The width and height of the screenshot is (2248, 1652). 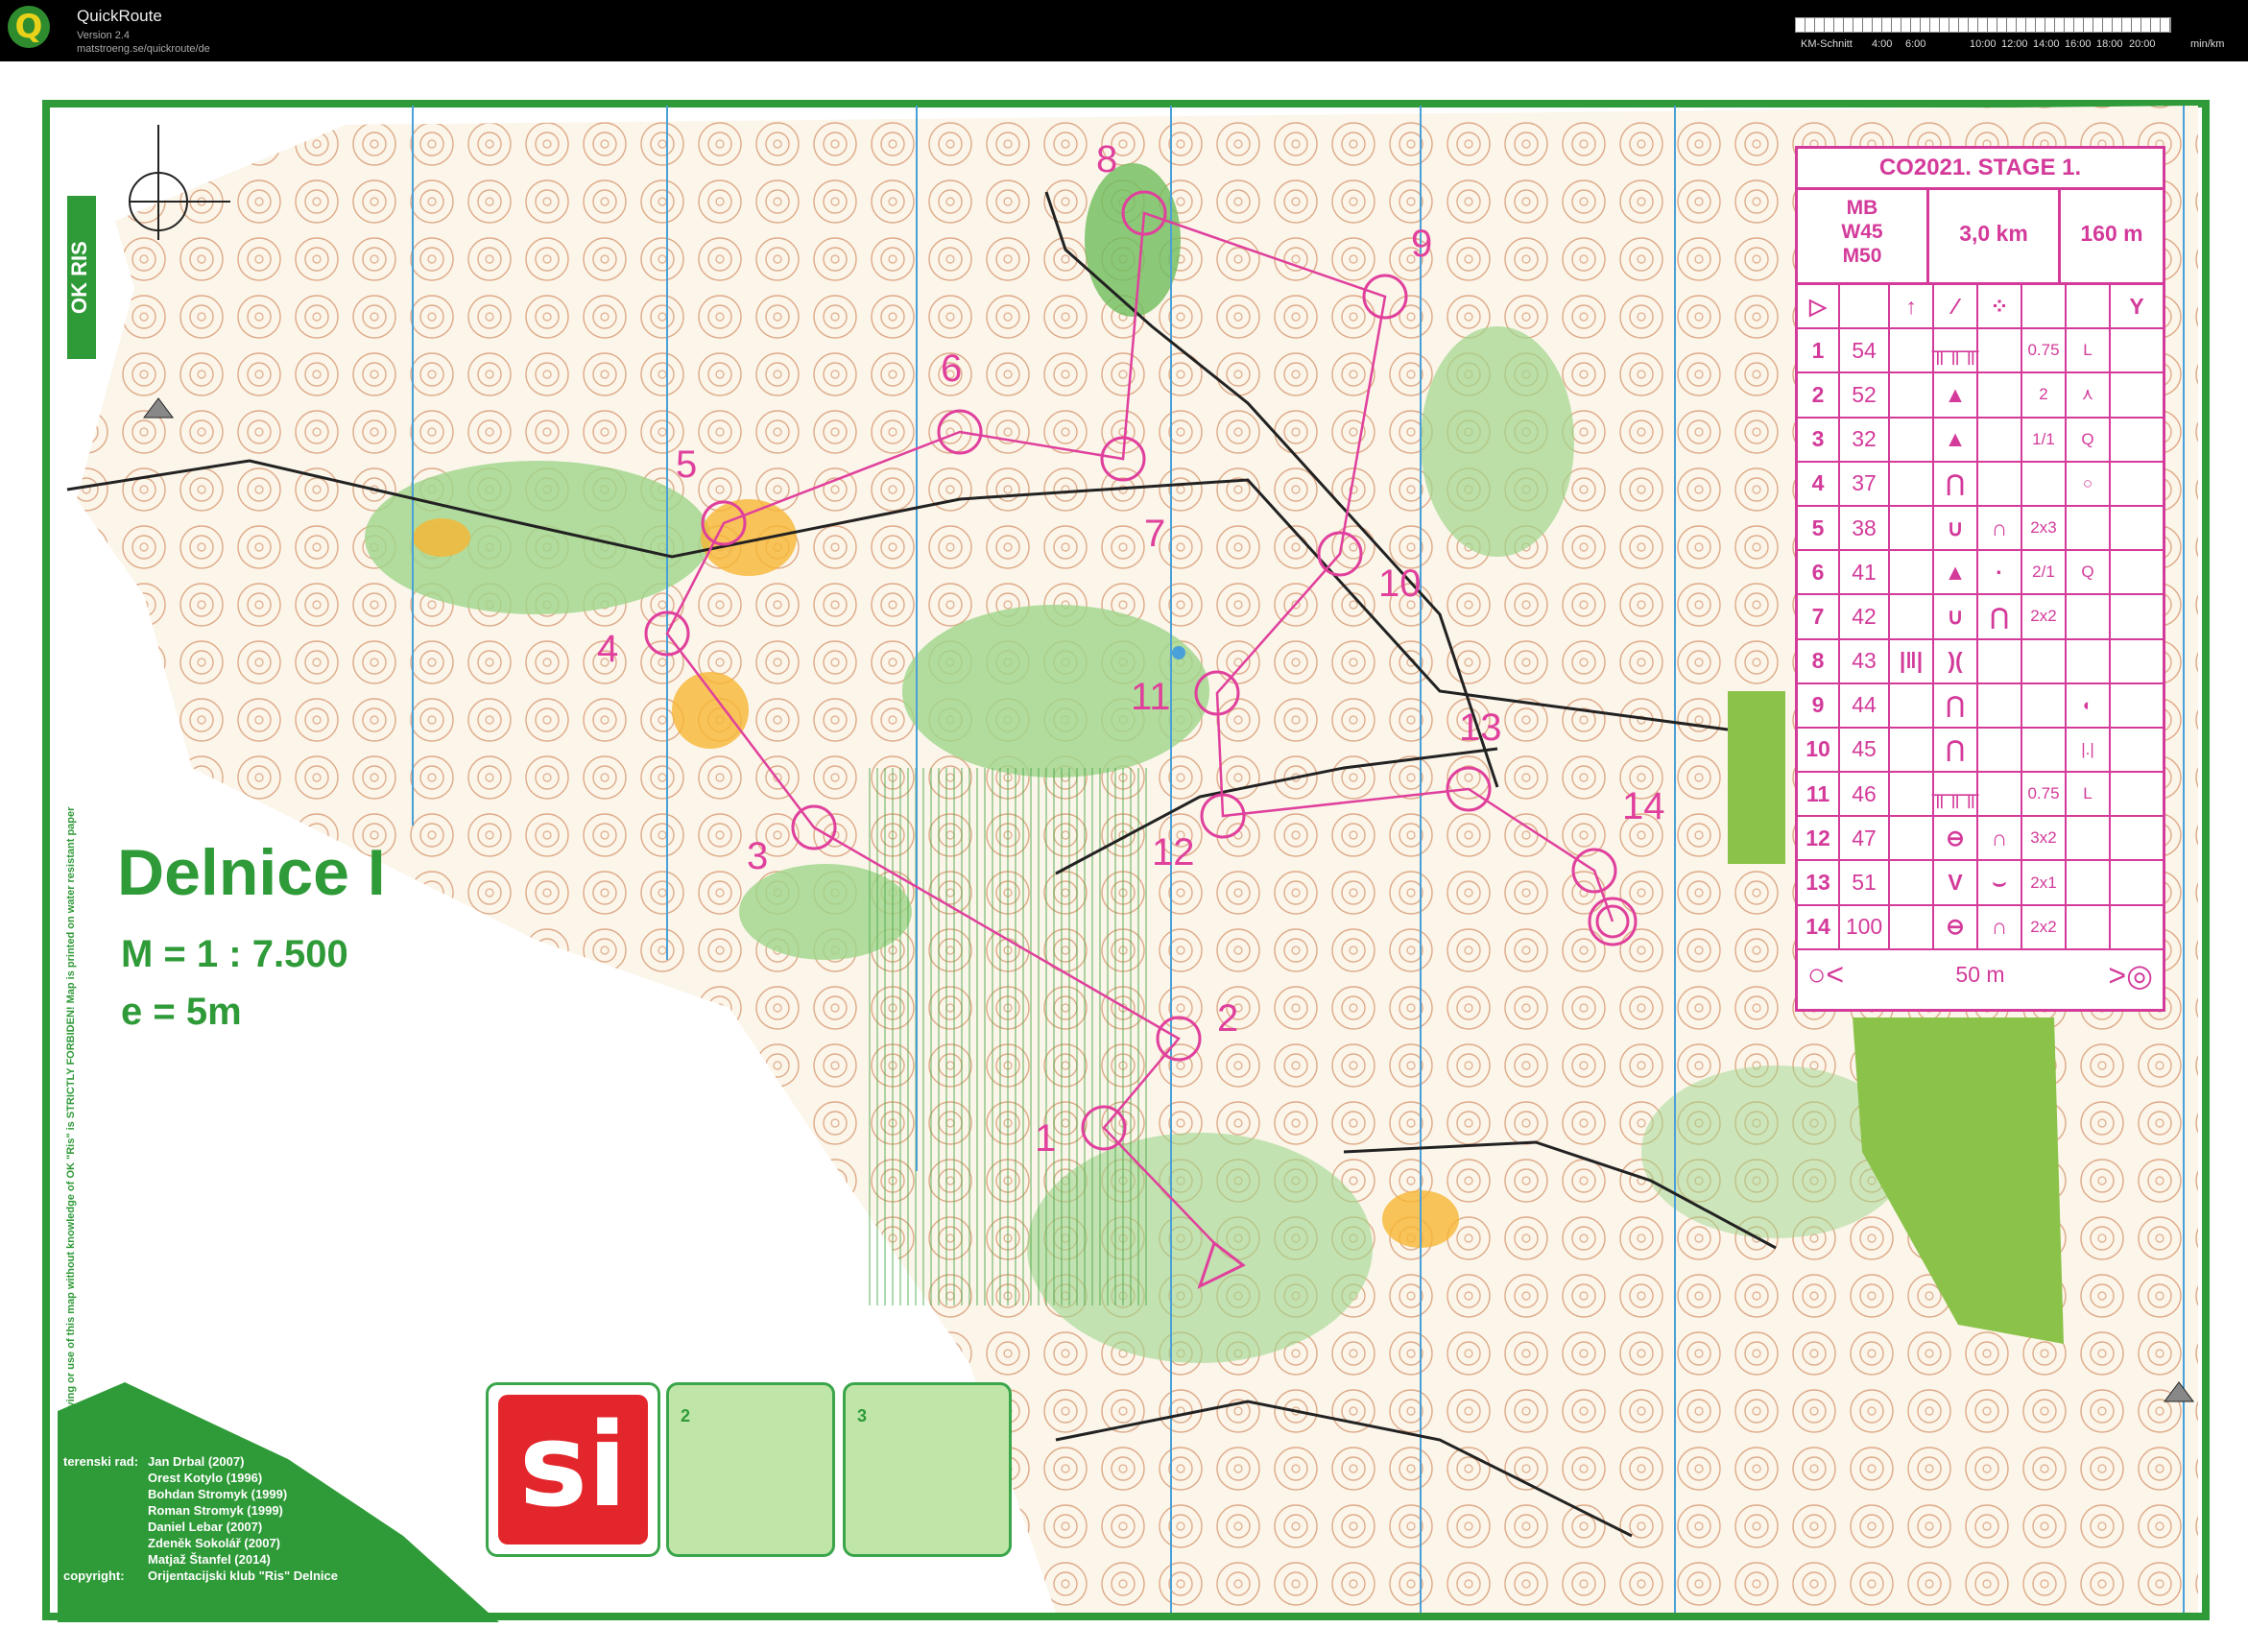 I want to click on control-cell-f: ·, so click(x=2000, y=572).